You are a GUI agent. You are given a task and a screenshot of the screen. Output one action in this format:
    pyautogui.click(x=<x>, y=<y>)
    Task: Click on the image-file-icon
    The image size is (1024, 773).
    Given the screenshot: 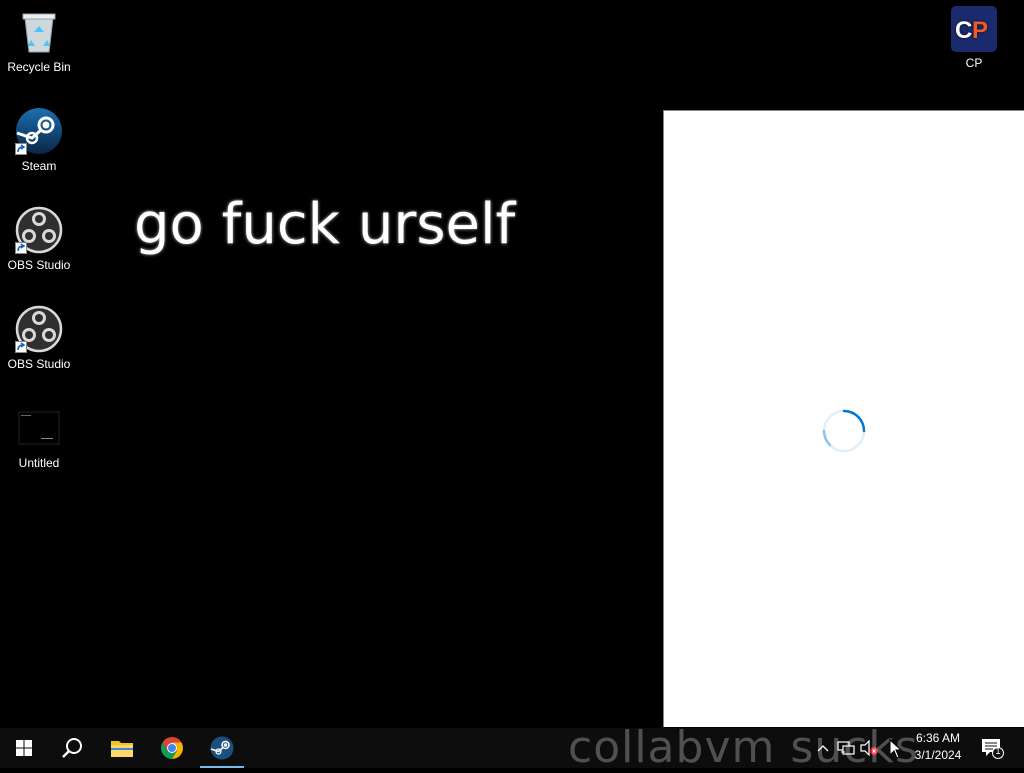 What is the action you would take?
    pyautogui.click(x=39, y=428)
    